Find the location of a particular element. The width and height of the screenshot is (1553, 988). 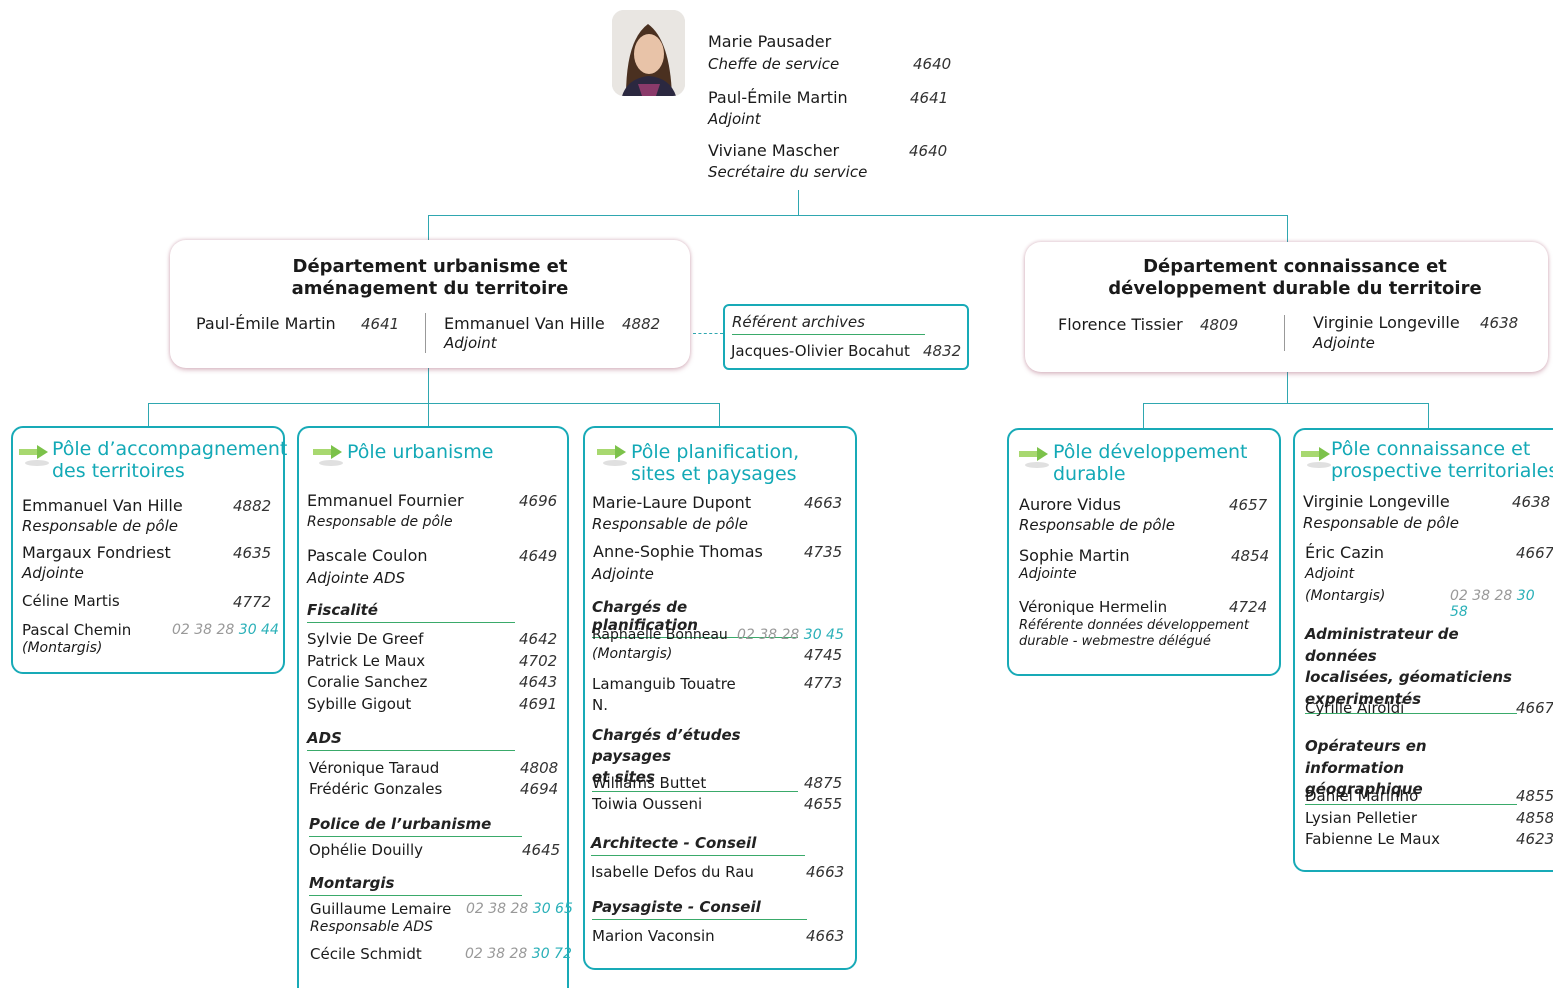

person-name: Véronique Taraud is located at coordinates (374, 768).